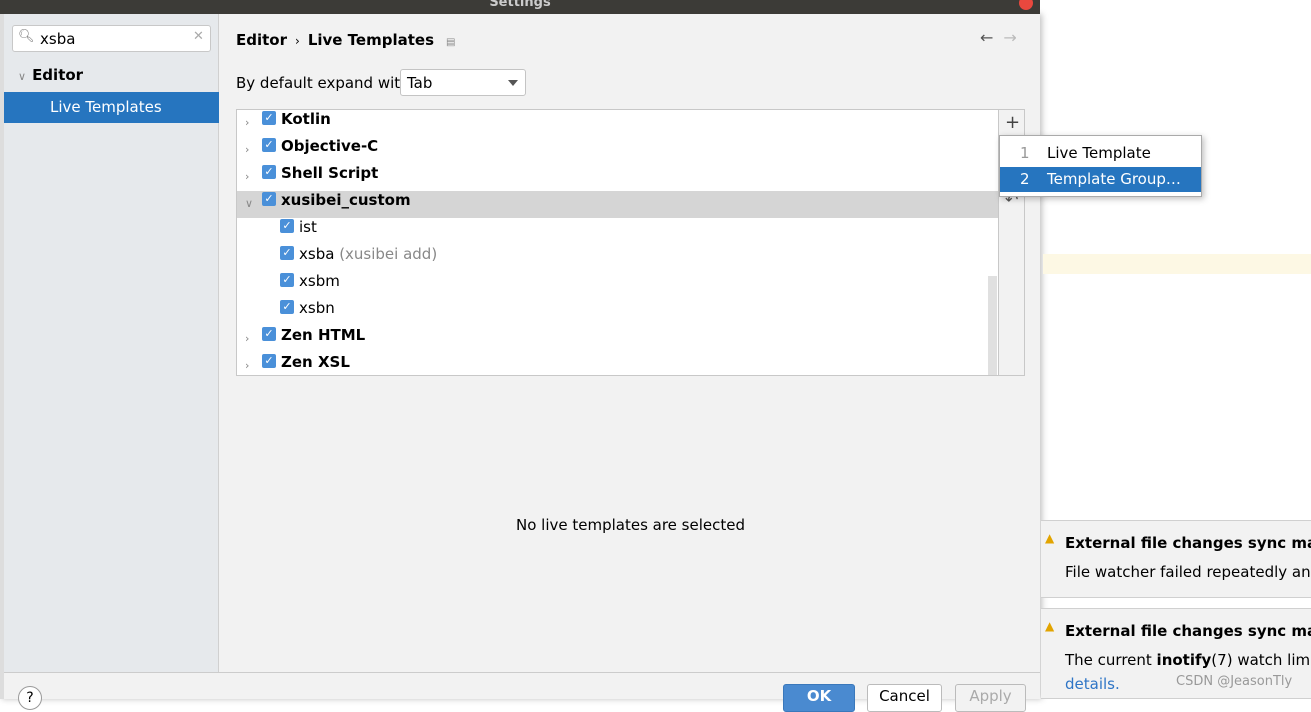  I want to click on template-row: ✓ ist, so click(617, 231).